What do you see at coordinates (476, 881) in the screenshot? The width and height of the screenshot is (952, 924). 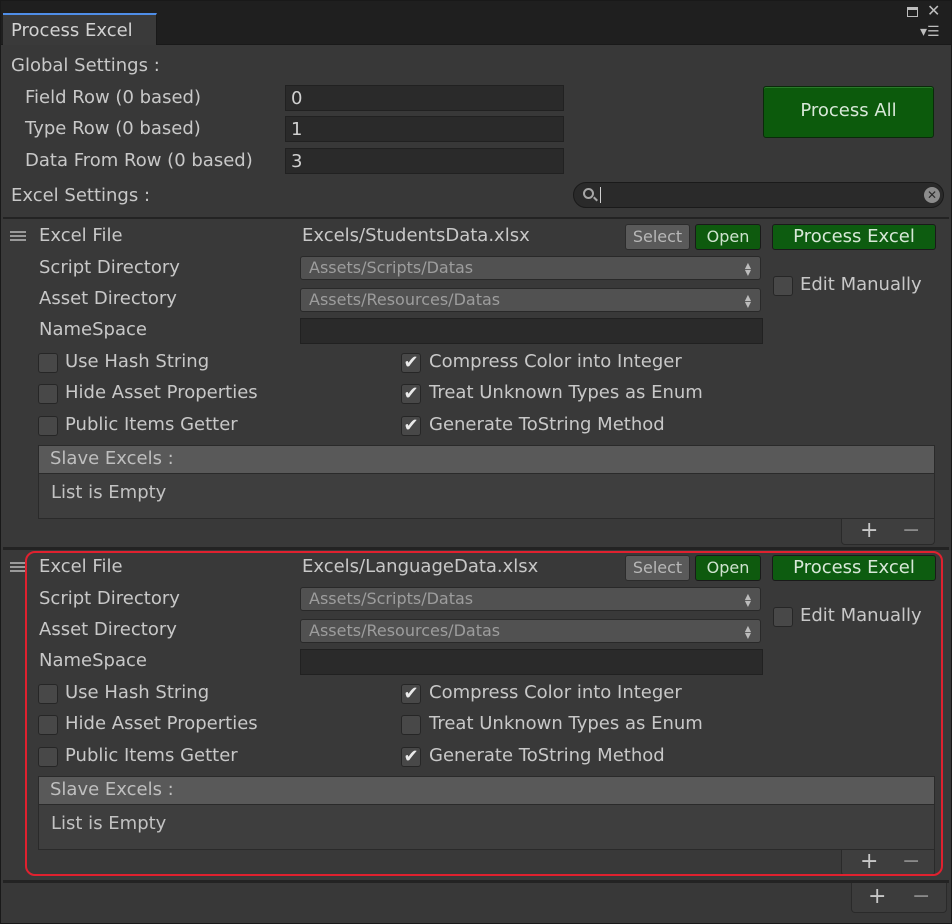 I see `divider` at bounding box center [476, 881].